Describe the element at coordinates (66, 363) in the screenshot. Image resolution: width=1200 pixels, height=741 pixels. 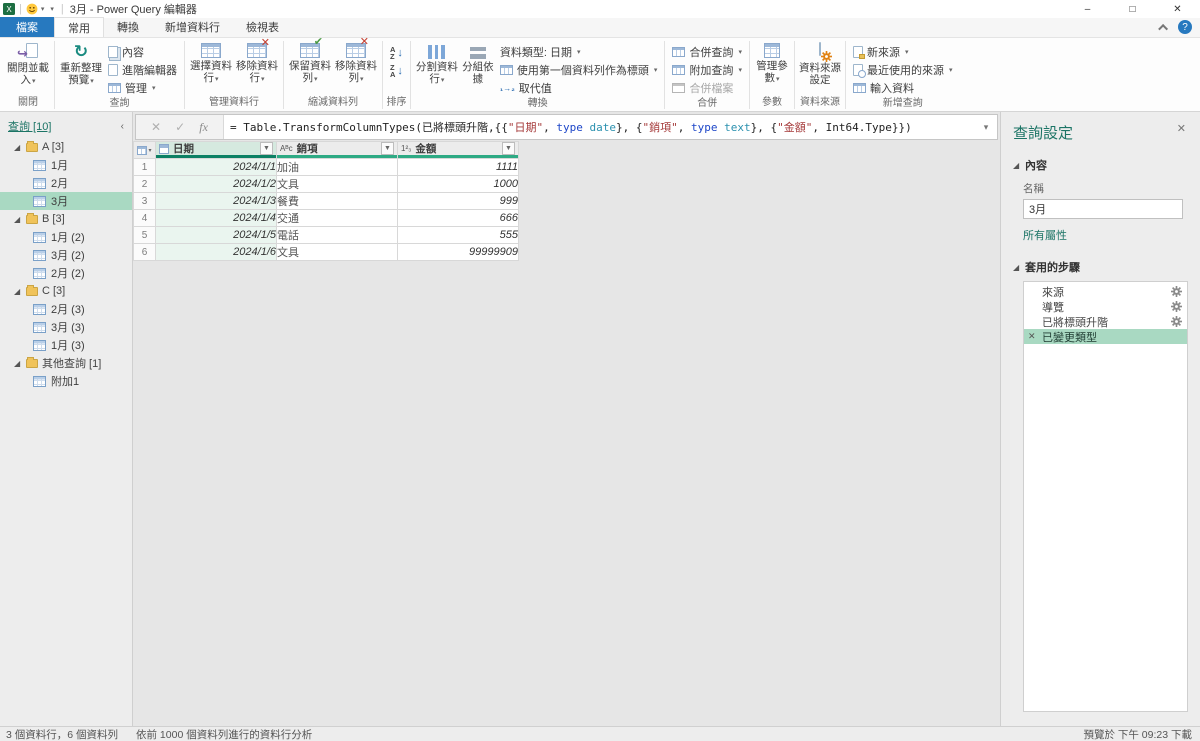
I see `query-folder-other: ◢ 其他查詢 [1]` at that location.